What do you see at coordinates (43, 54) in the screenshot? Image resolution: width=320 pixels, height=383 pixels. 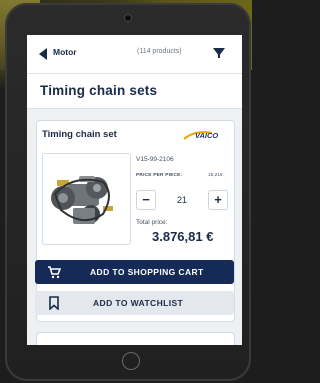 I see `back-arrow-icon` at bounding box center [43, 54].